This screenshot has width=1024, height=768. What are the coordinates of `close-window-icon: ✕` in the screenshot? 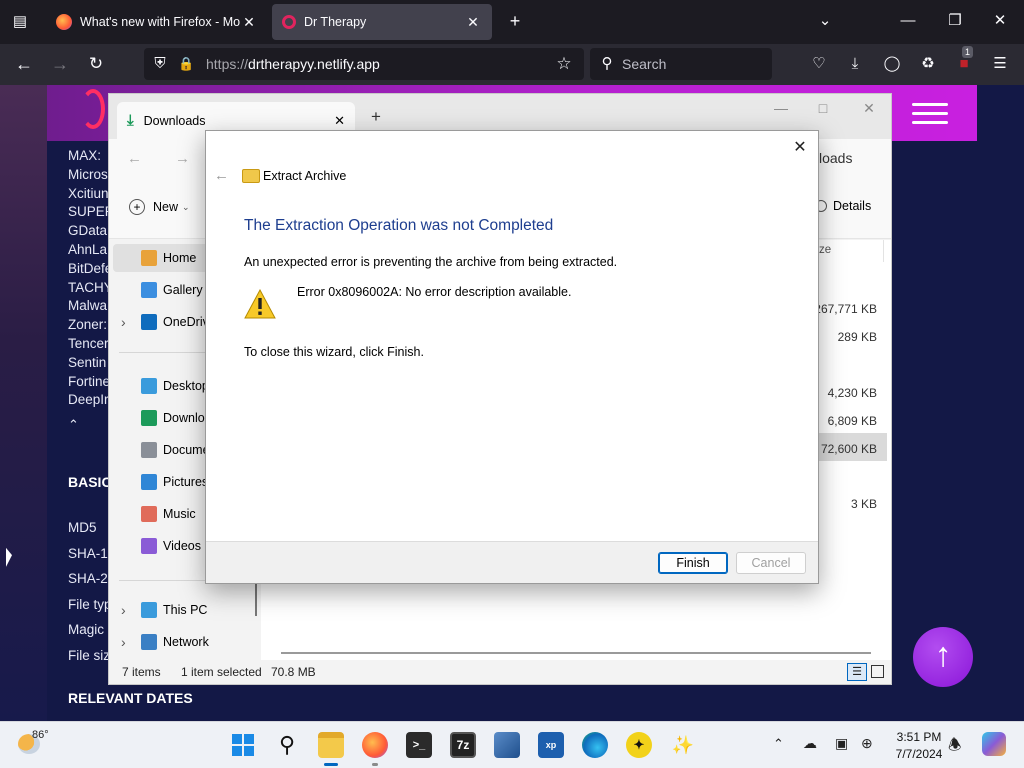 It's located at (1000, 21).